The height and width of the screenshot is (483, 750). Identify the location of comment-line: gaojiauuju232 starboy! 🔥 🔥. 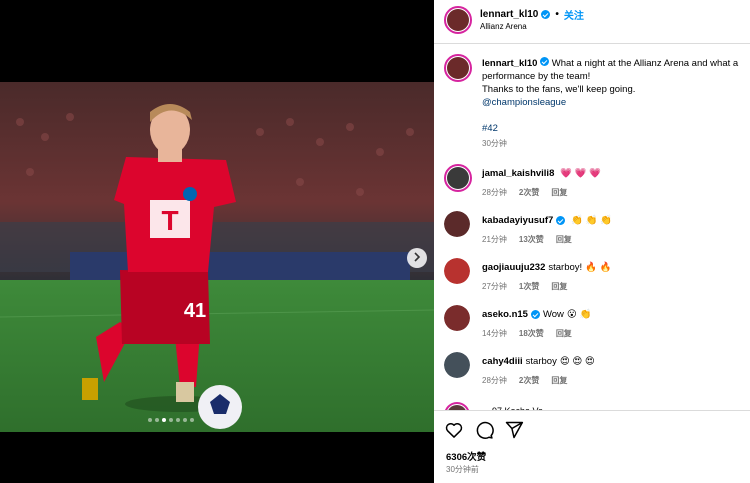
(546, 267).